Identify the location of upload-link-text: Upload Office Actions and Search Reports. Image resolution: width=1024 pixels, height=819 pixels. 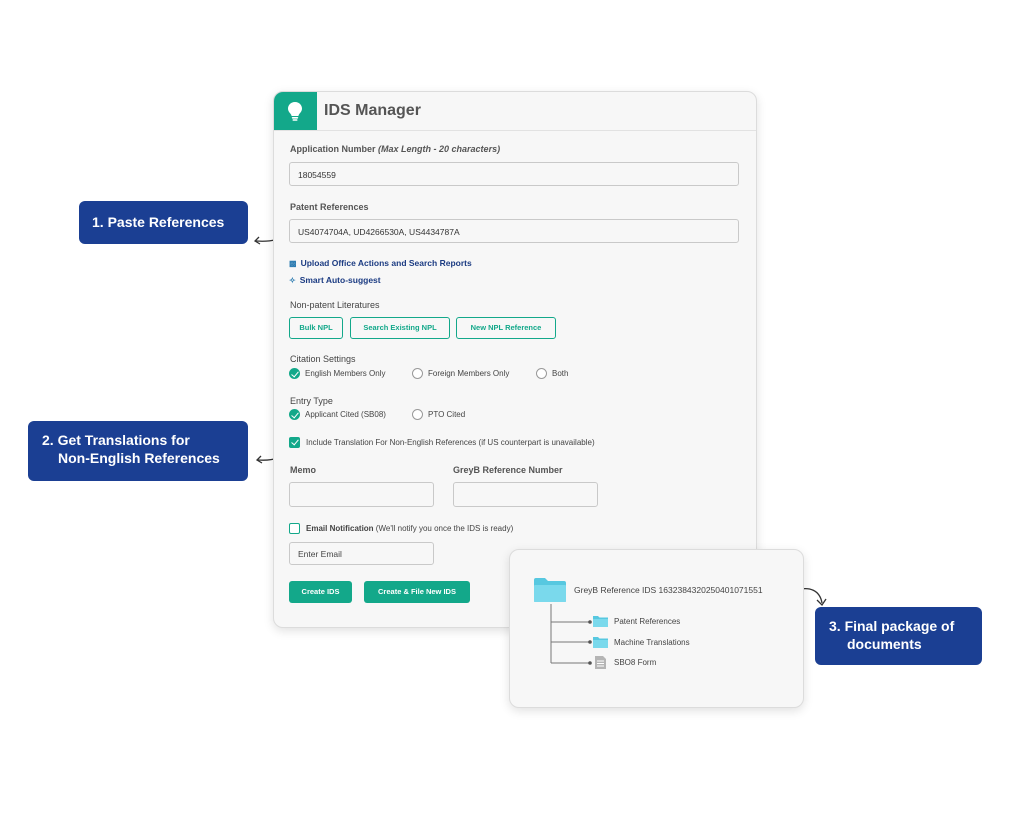
(386, 263).